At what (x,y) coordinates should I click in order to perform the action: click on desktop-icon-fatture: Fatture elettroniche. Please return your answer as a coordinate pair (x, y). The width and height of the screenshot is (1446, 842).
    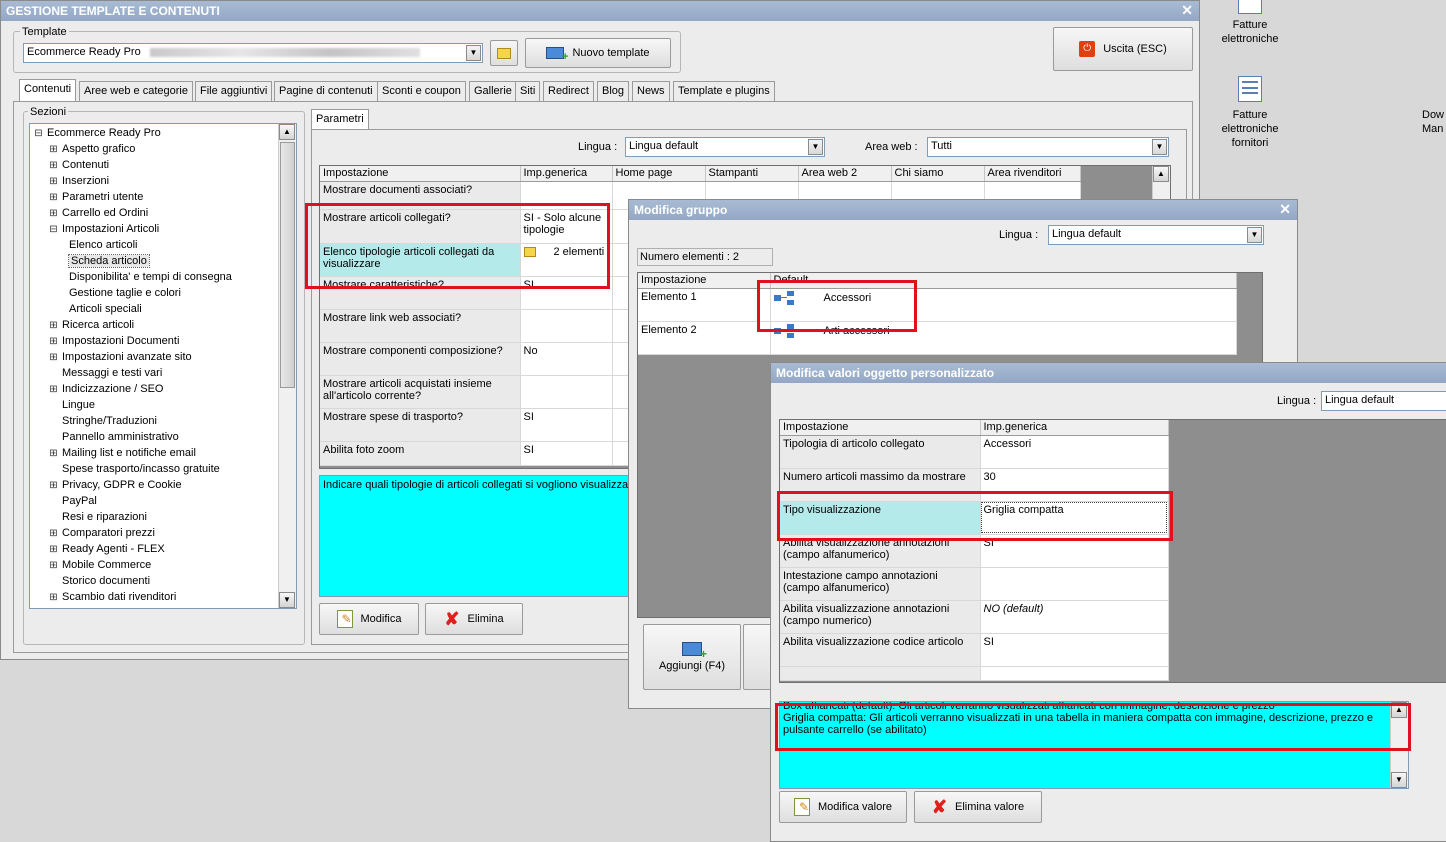
    Looking at the image, I should click on (1250, 25).